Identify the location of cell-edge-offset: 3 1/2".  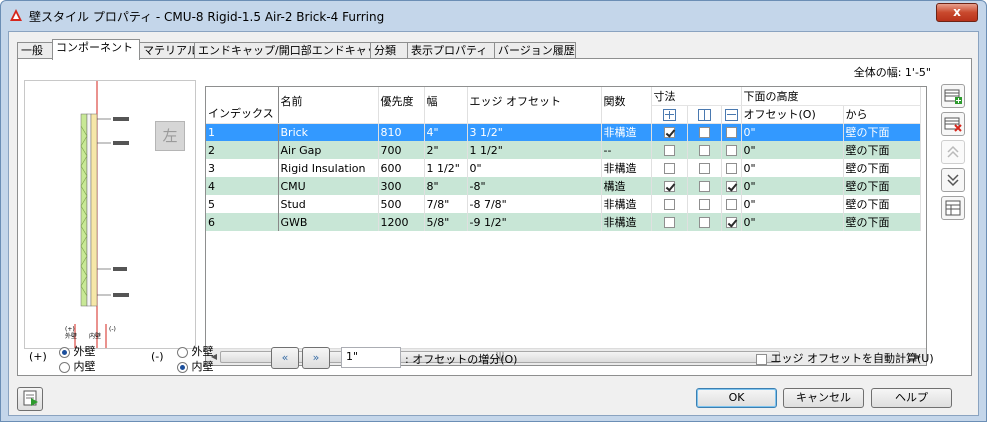
(534, 132).